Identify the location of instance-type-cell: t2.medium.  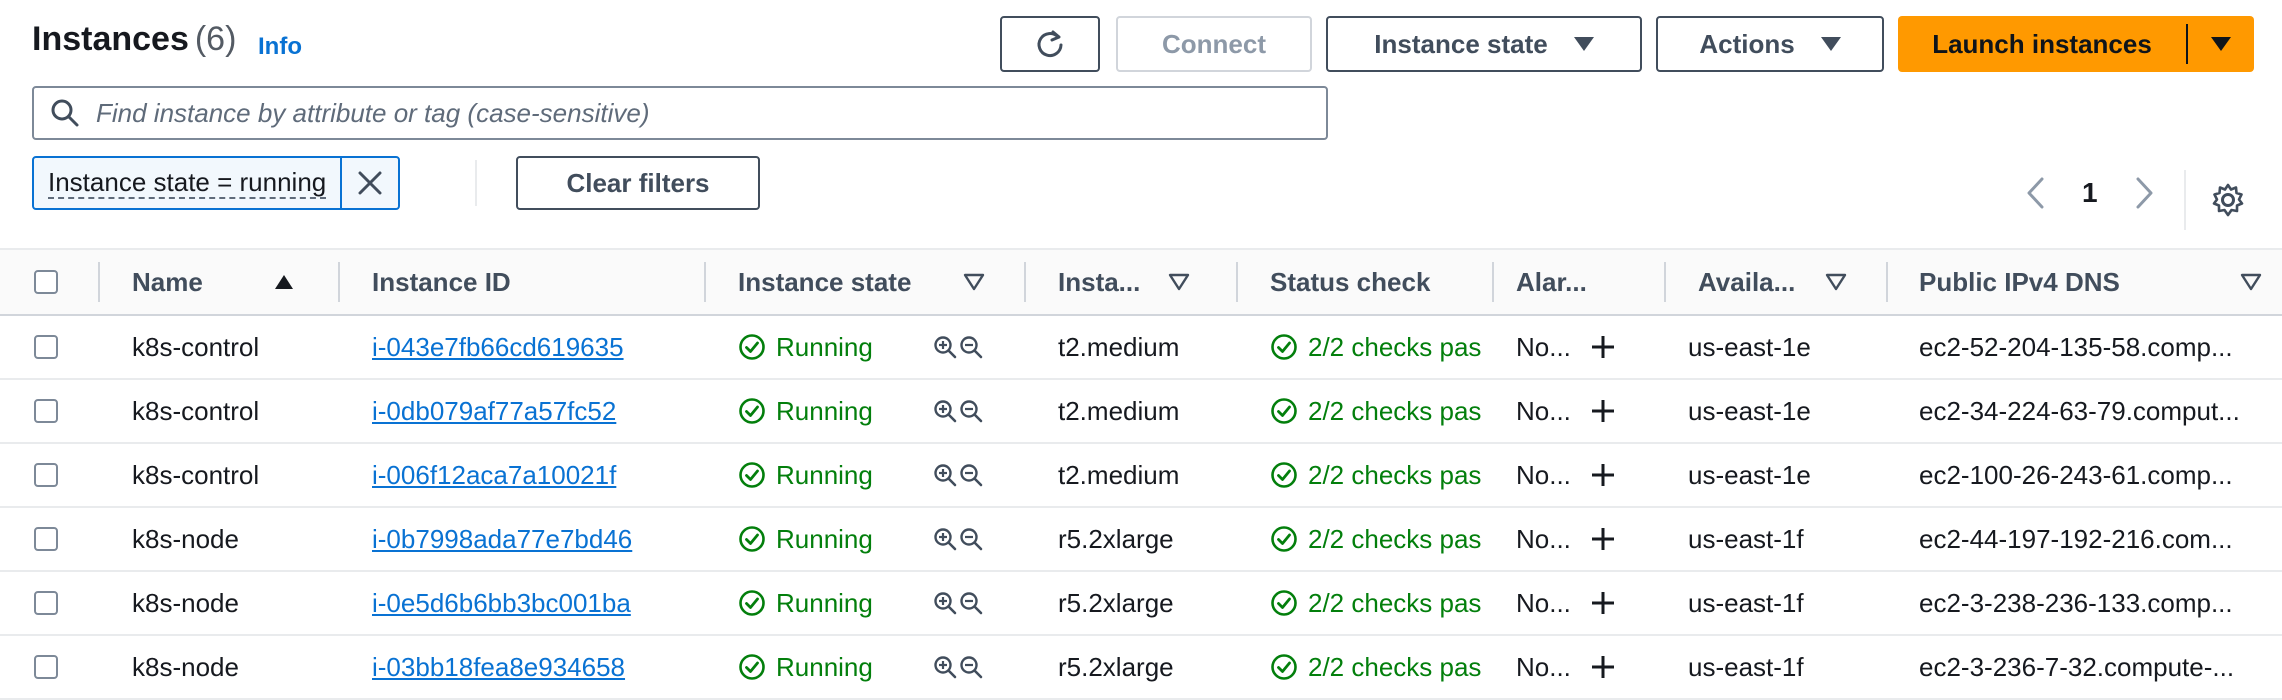
(1132, 411).